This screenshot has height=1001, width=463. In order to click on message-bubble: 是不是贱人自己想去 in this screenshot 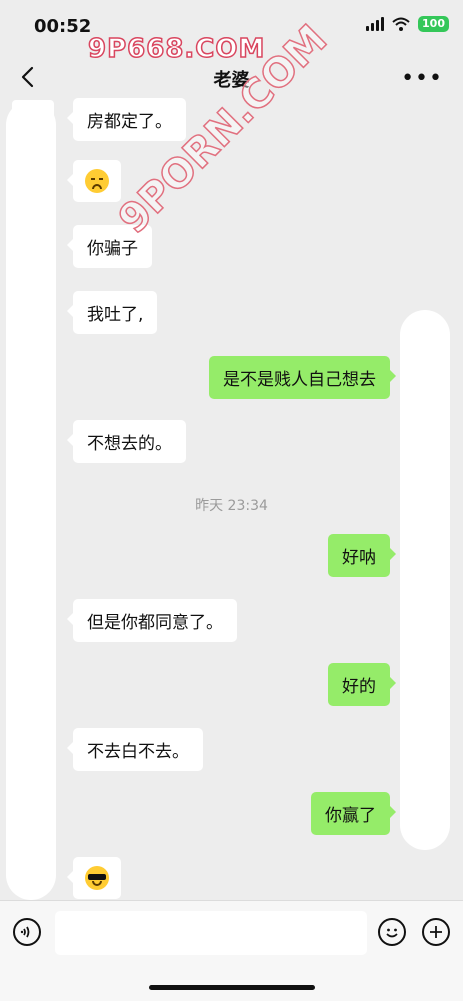, I will do `click(302, 377)`.